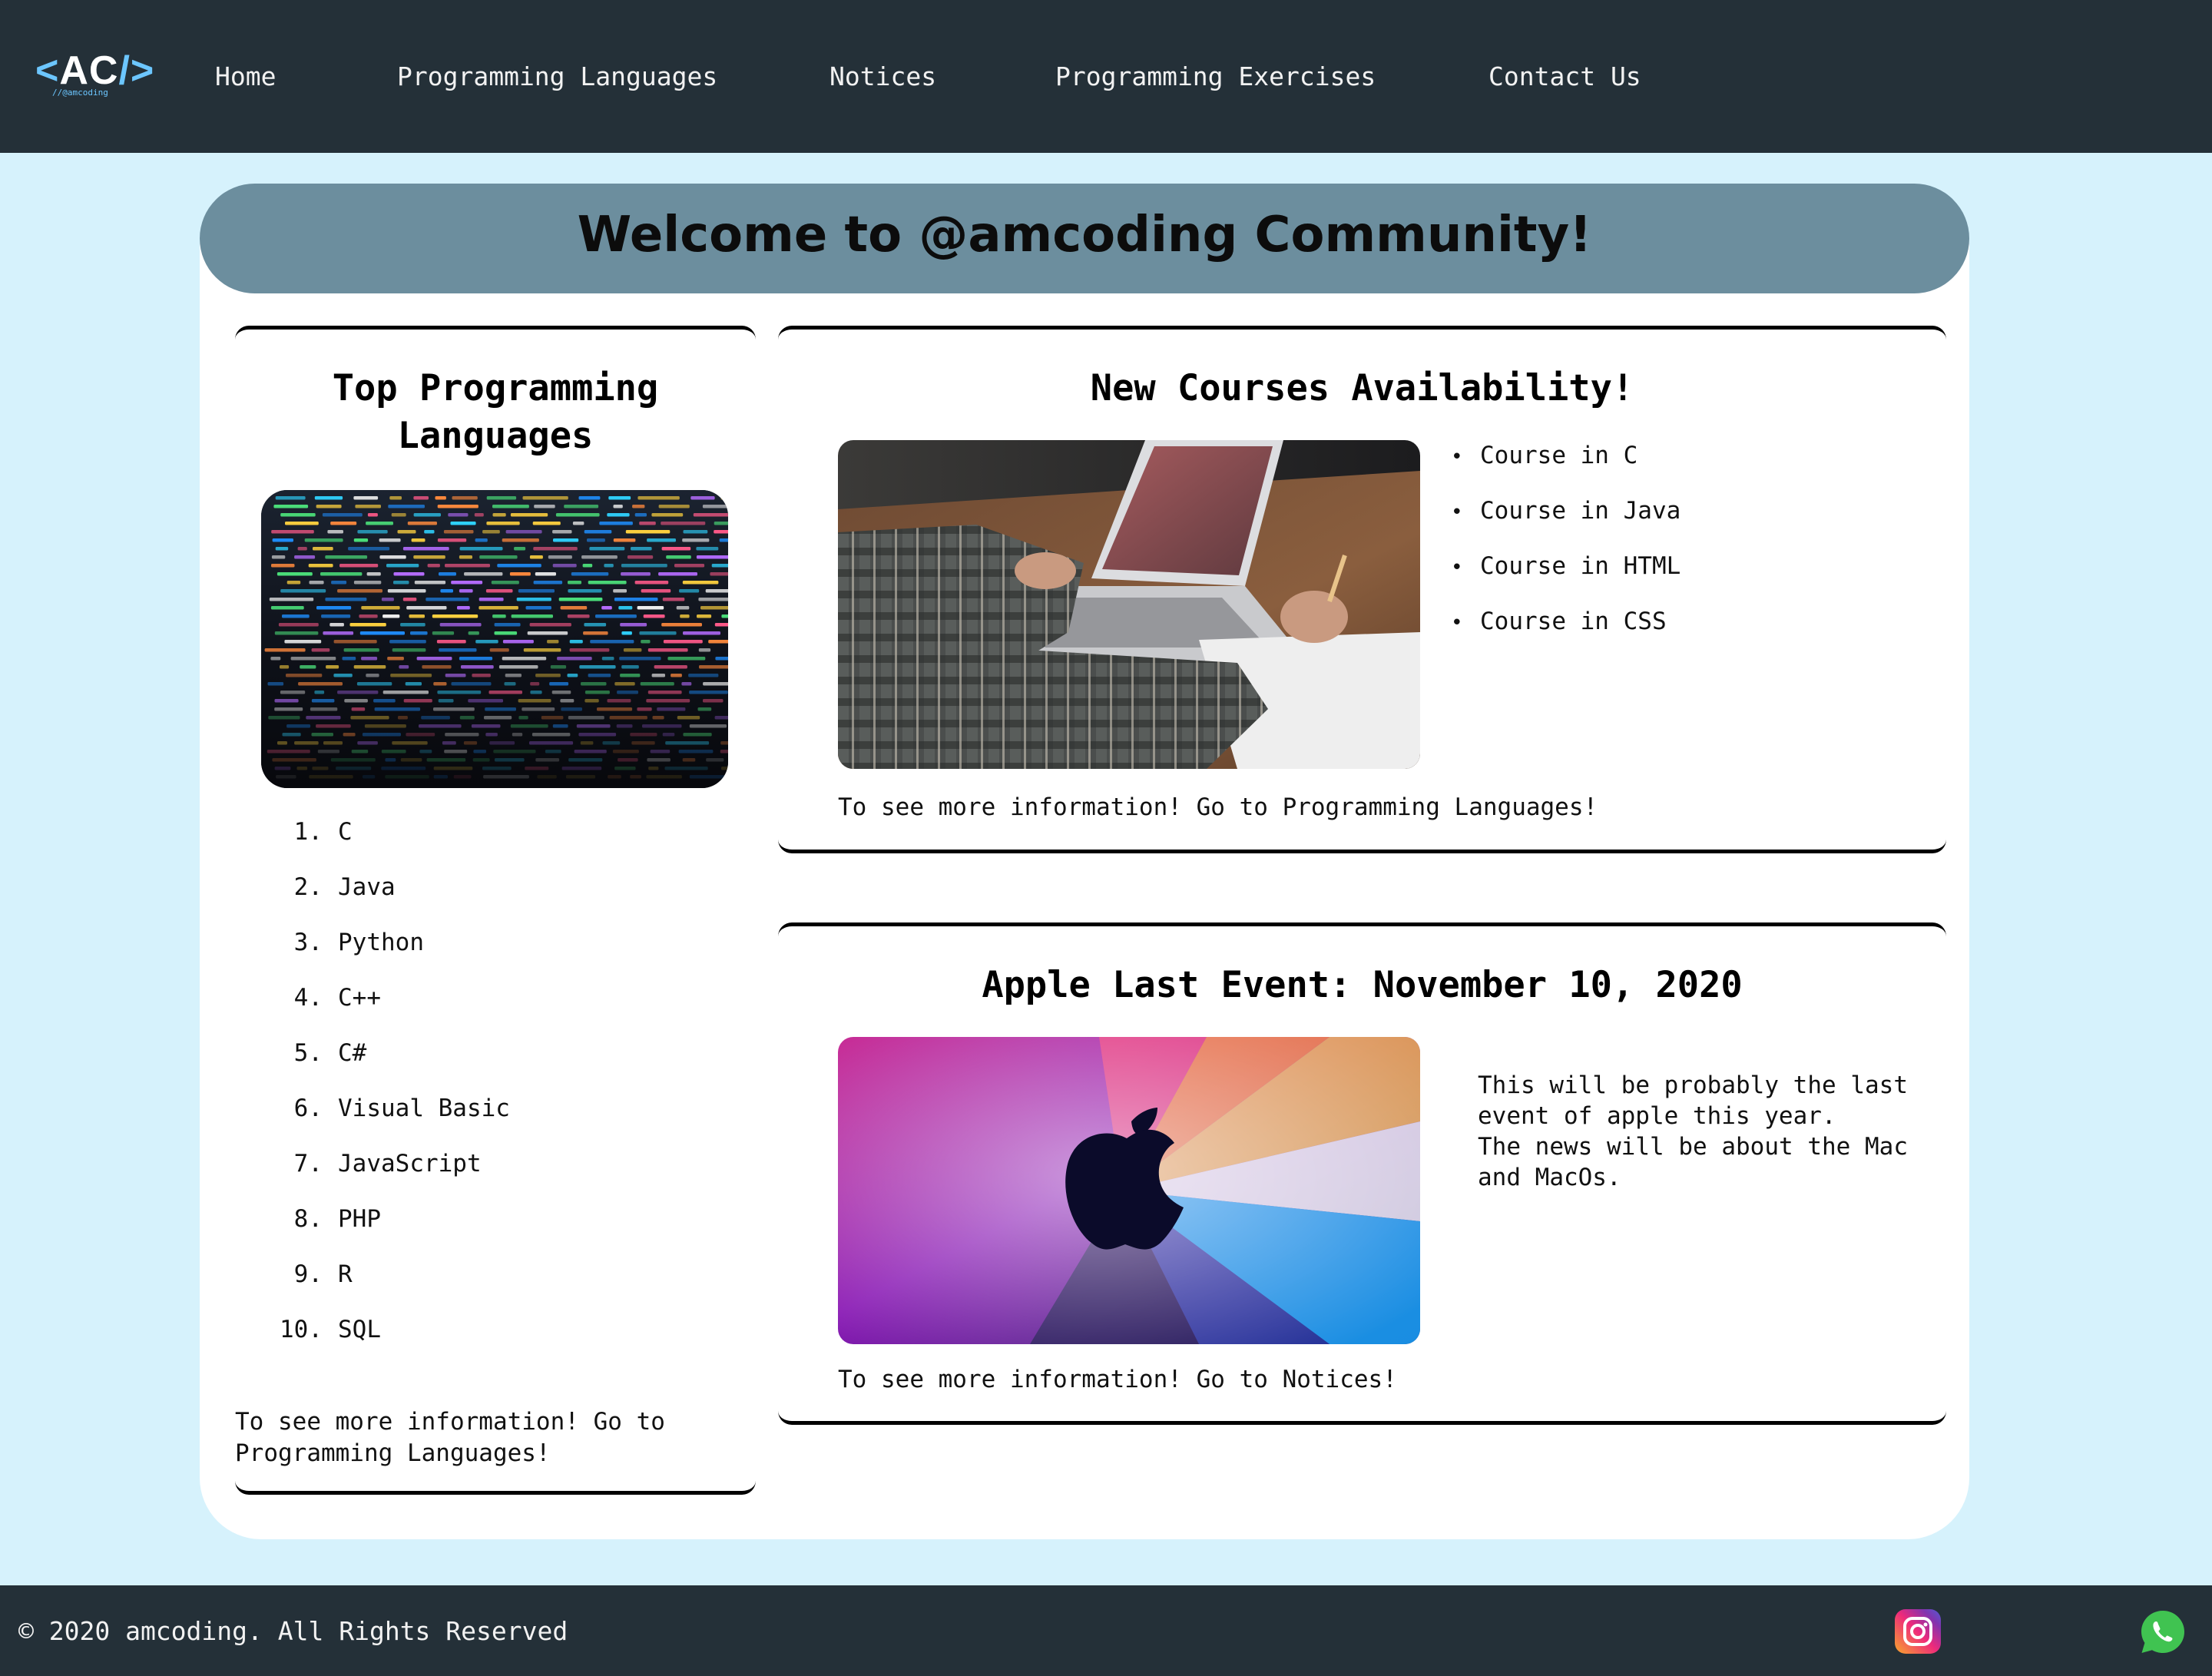 The height and width of the screenshot is (1676, 2212). I want to click on nav-link-notices: Notices, so click(883, 76).